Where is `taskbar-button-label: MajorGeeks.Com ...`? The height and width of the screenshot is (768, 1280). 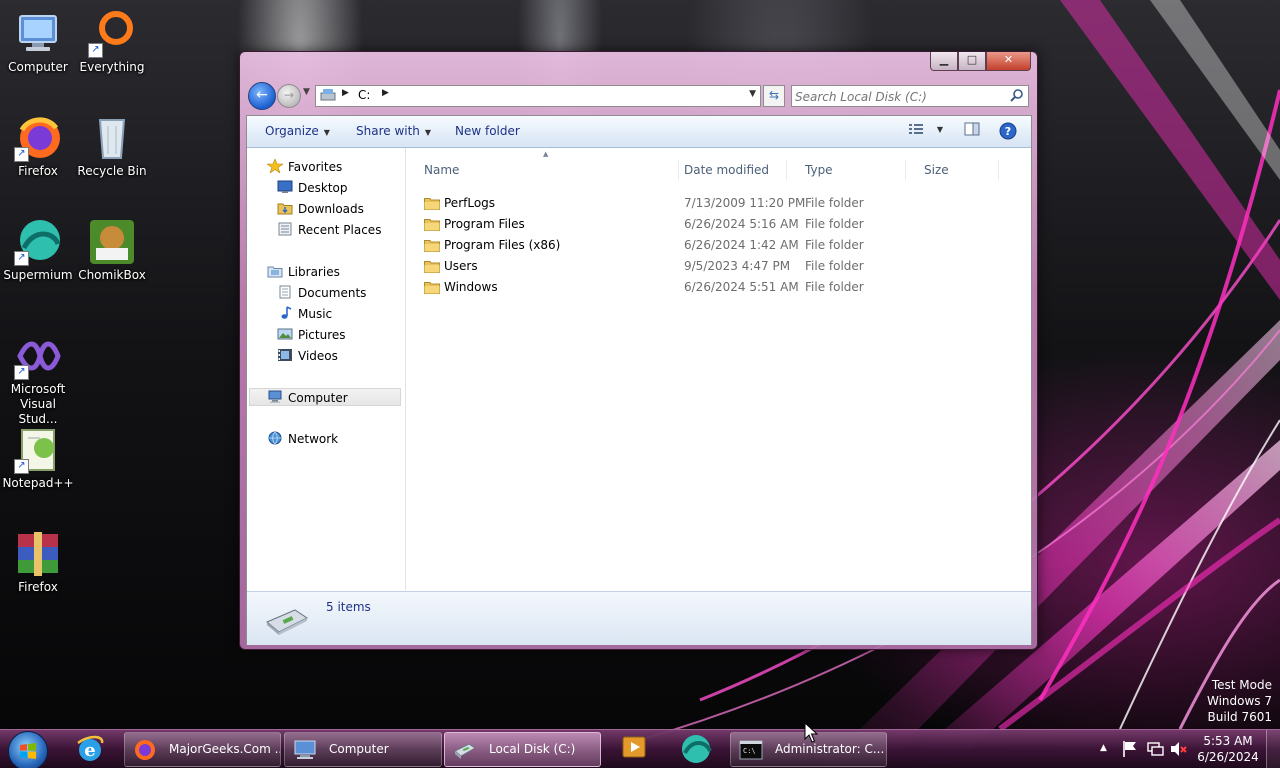 taskbar-button-label: MajorGeeks.Com ... is located at coordinates (225, 749).